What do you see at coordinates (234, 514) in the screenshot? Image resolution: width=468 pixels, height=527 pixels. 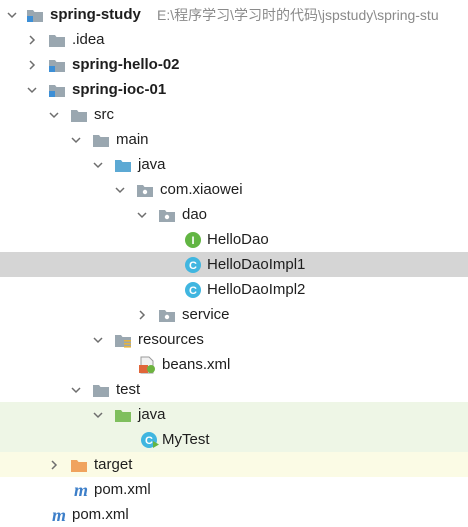 I see `tree-row-pom-xml-root: m pom.xml` at bounding box center [234, 514].